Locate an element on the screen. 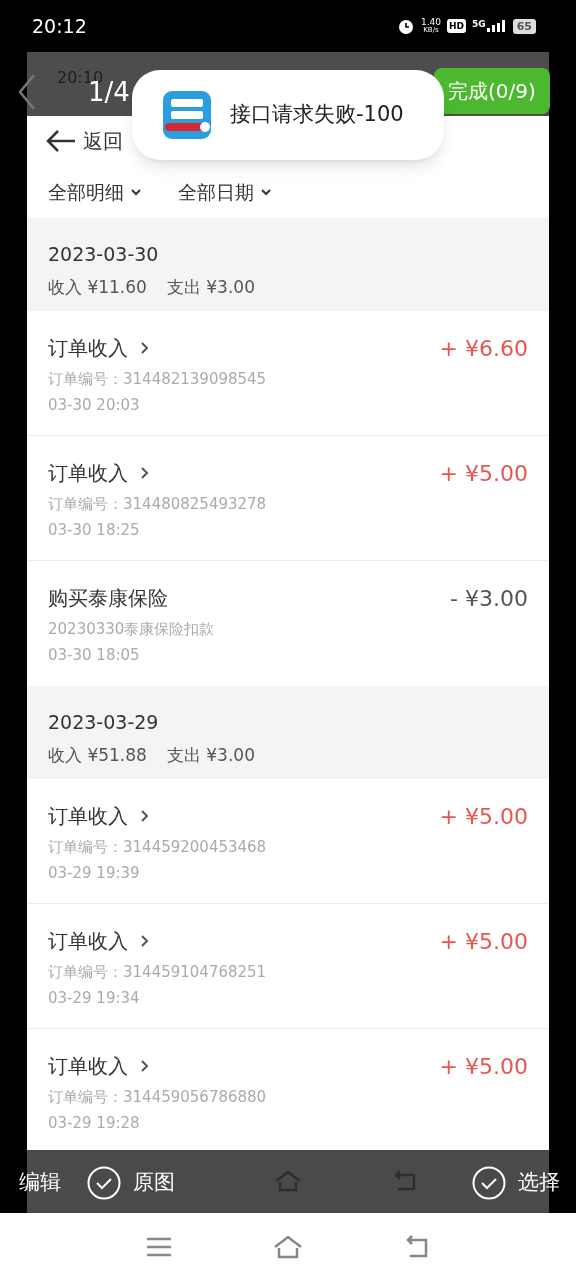  transaction-title: 购买泰康保险 is located at coordinates (108, 598).